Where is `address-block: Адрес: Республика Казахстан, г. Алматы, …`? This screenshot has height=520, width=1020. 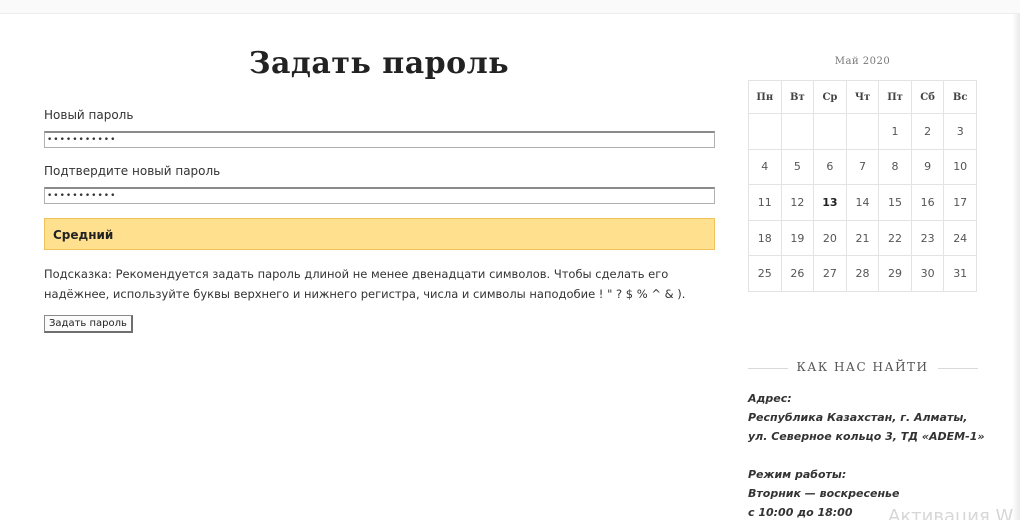
address-block: Адрес: Республика Казахстан, г. Алматы, … is located at coordinates (866, 417).